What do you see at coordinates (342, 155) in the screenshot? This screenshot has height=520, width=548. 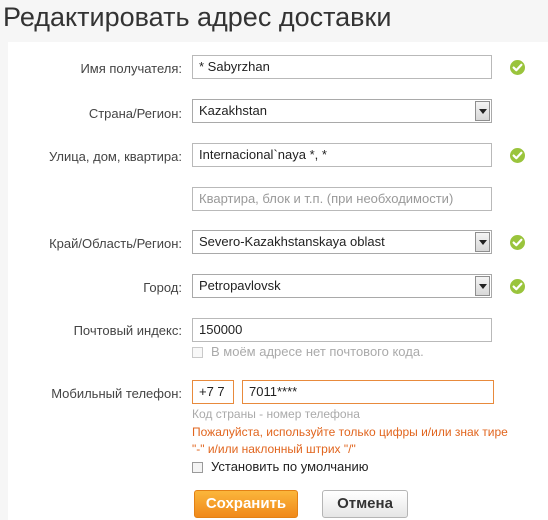 I see `street-input: Internacional`naya *, *` at bounding box center [342, 155].